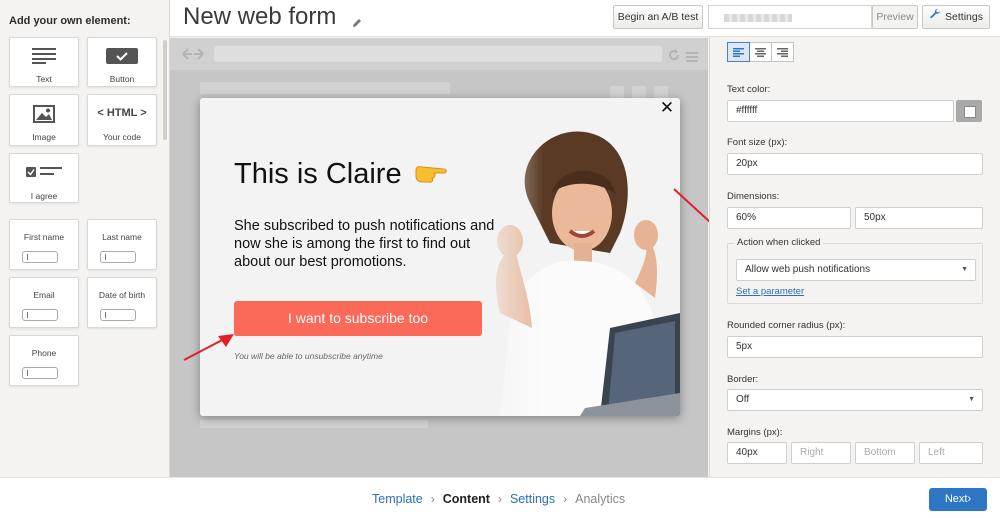  What do you see at coordinates (357, 24) in the screenshot?
I see `pencil-icon` at bounding box center [357, 24].